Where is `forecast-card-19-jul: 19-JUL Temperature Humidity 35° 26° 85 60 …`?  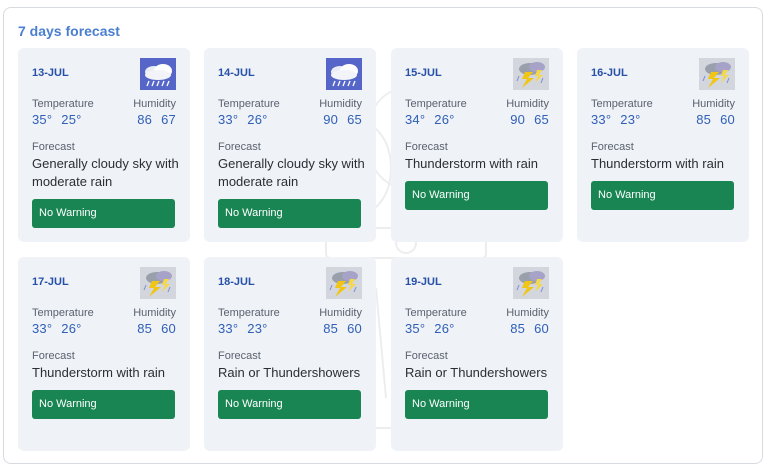 forecast-card-19-jul: 19-JUL Temperature Humidity 35° 26° 85 60 … is located at coordinates (477, 354).